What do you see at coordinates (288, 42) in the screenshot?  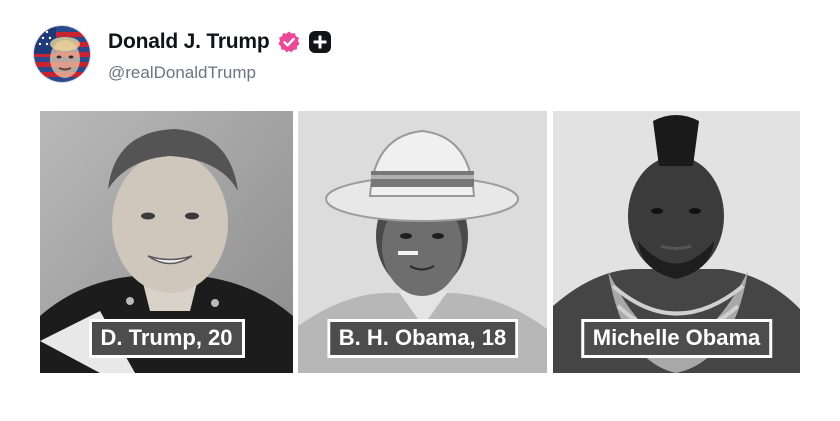 I see `verified-badge-icon` at bounding box center [288, 42].